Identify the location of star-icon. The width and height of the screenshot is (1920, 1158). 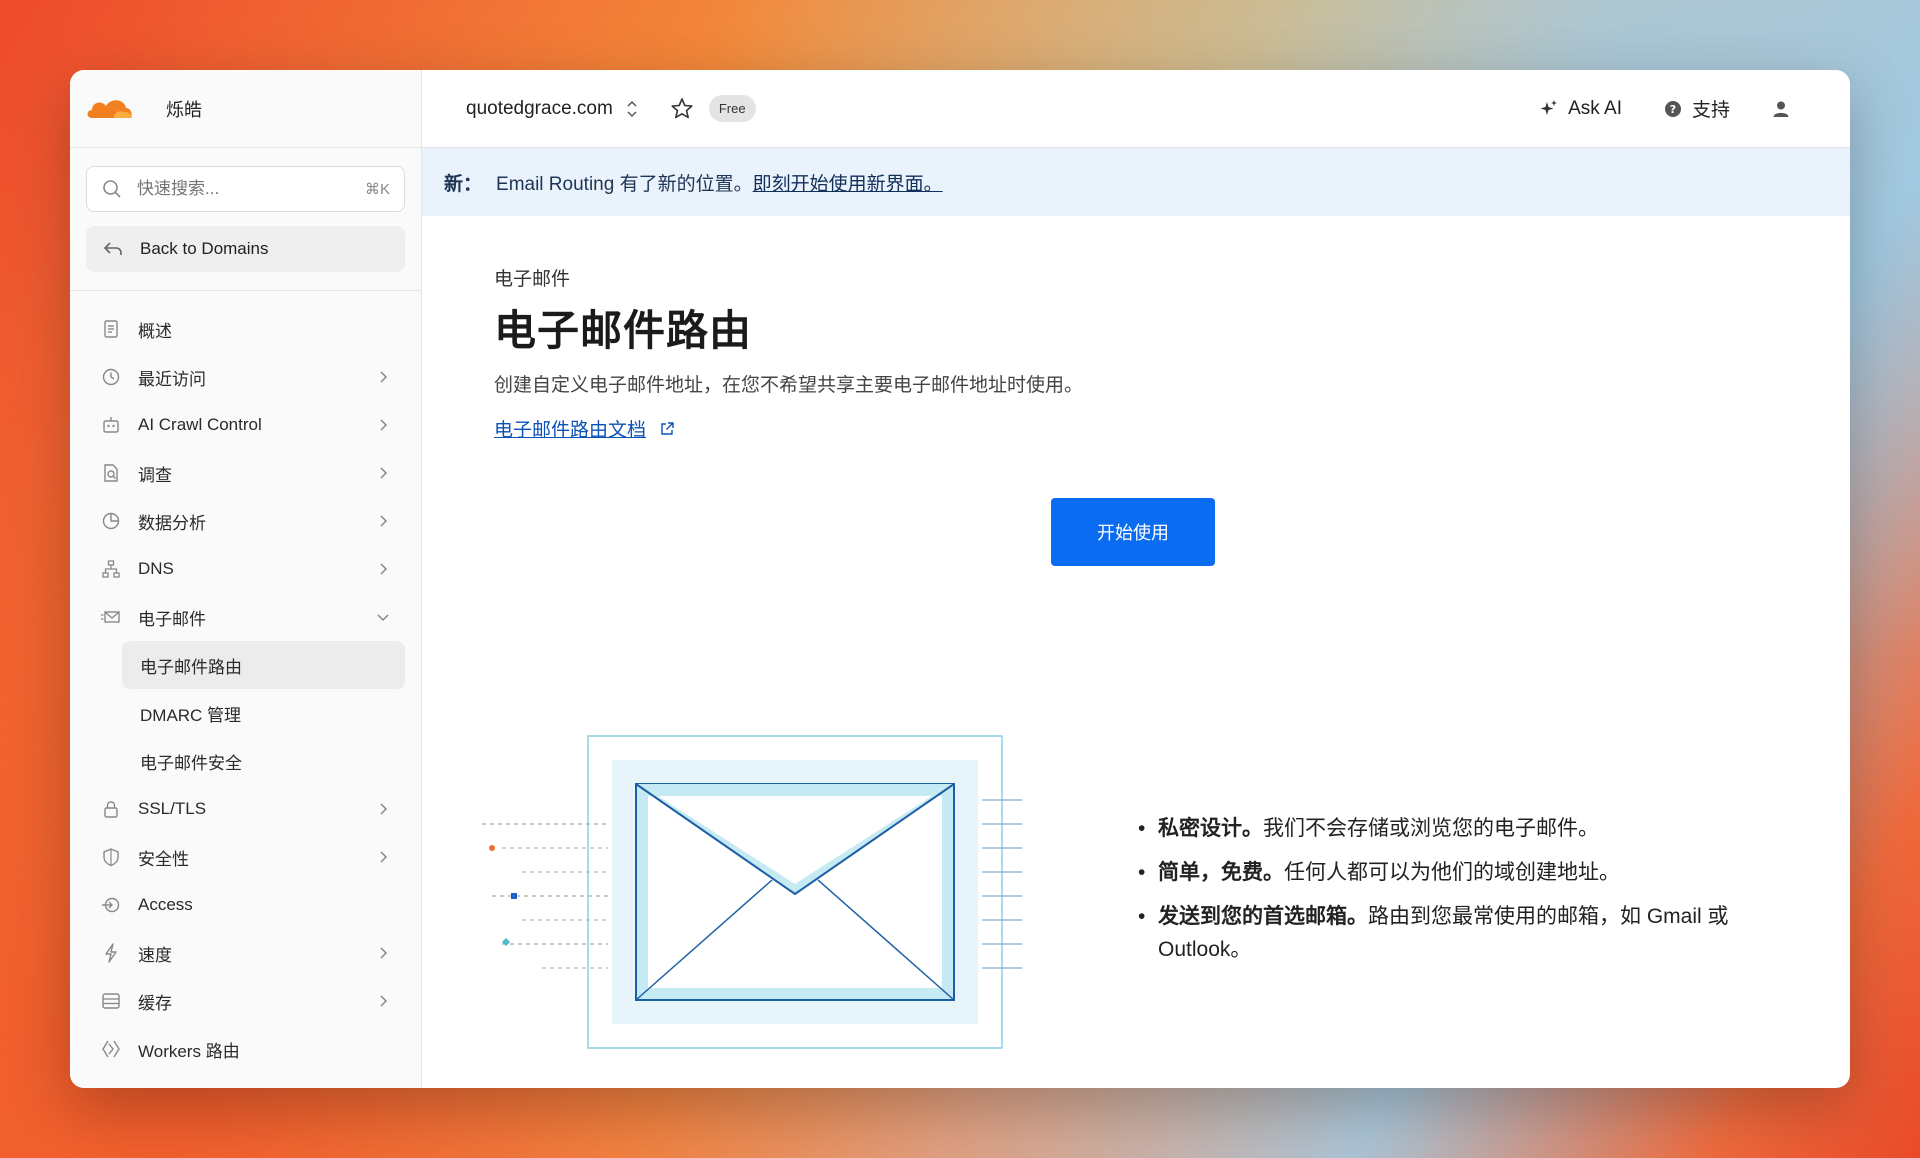
(682, 109).